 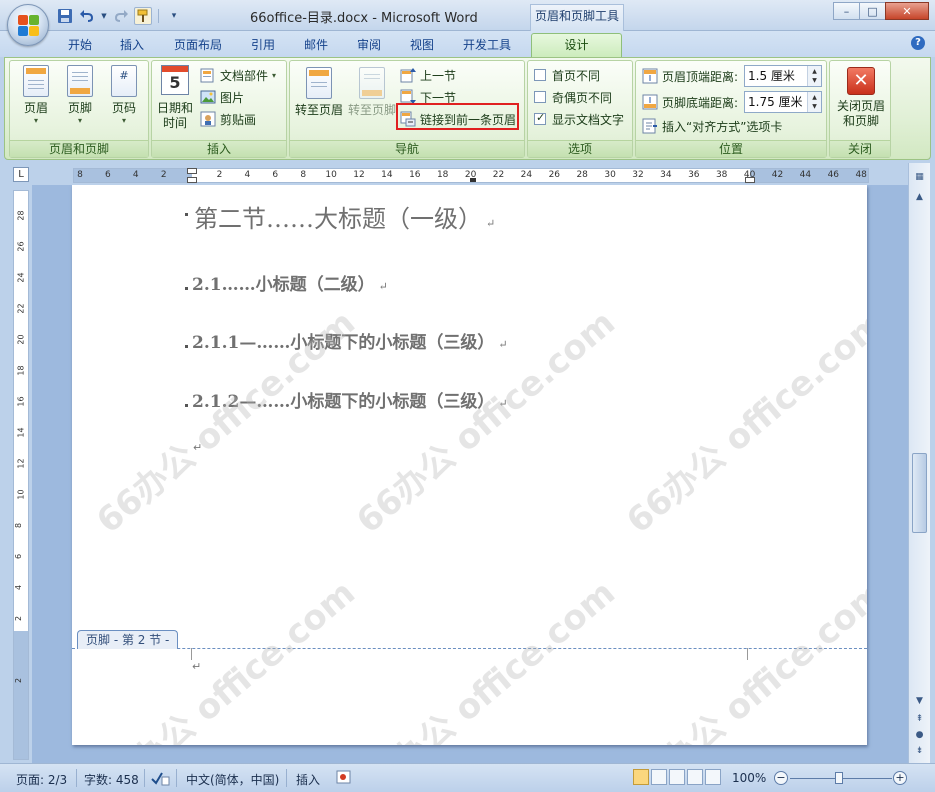 What do you see at coordinates (846, 11) in the screenshot?
I see `minimize-button: –` at bounding box center [846, 11].